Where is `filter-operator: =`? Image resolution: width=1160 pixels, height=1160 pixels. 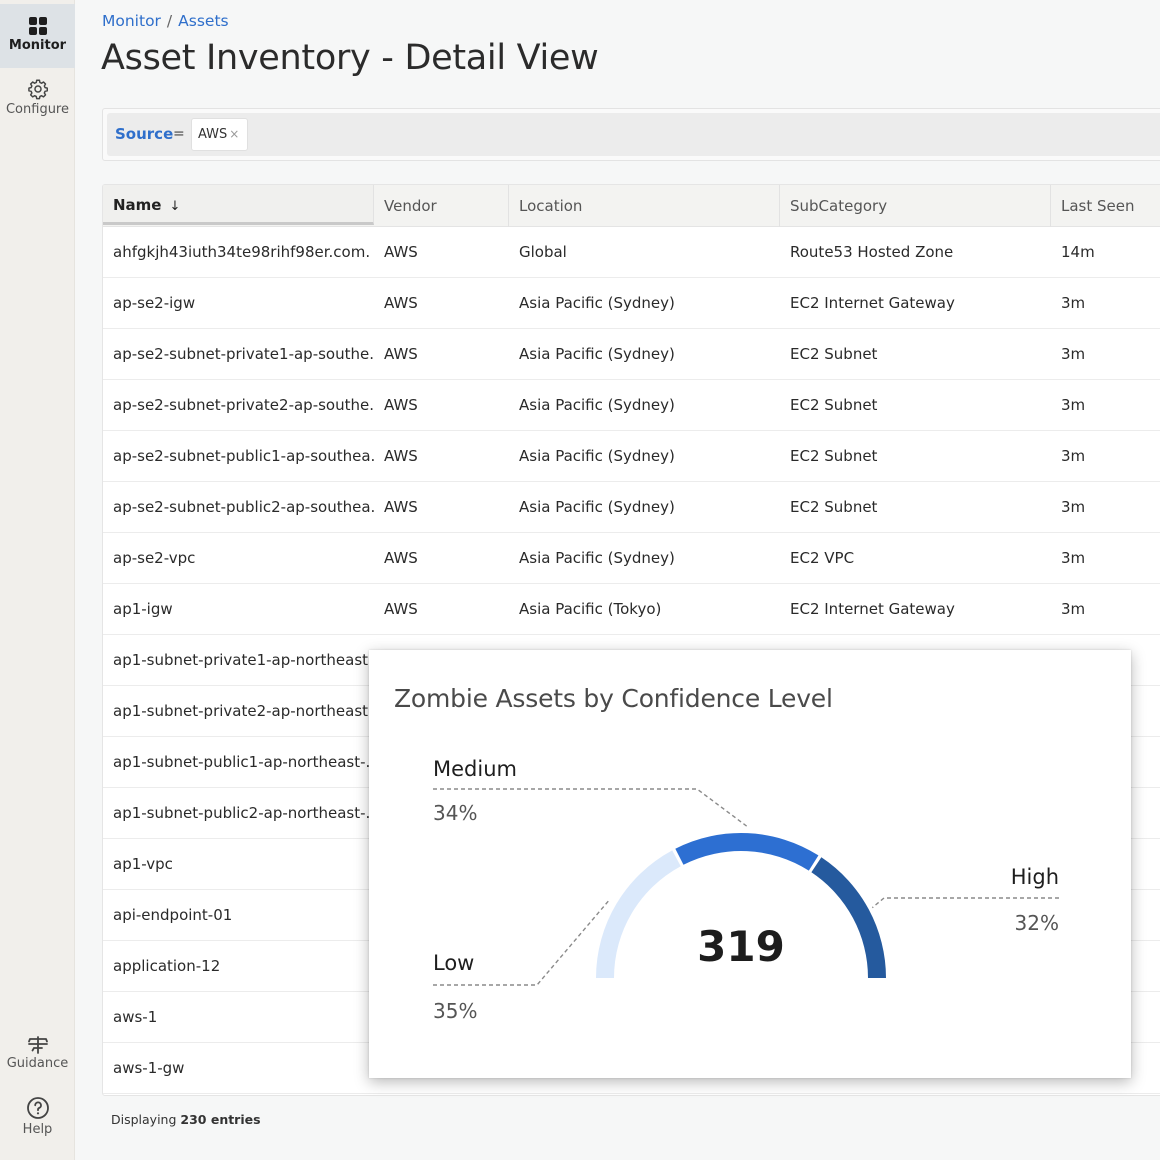
filter-operator: = is located at coordinates (179, 134).